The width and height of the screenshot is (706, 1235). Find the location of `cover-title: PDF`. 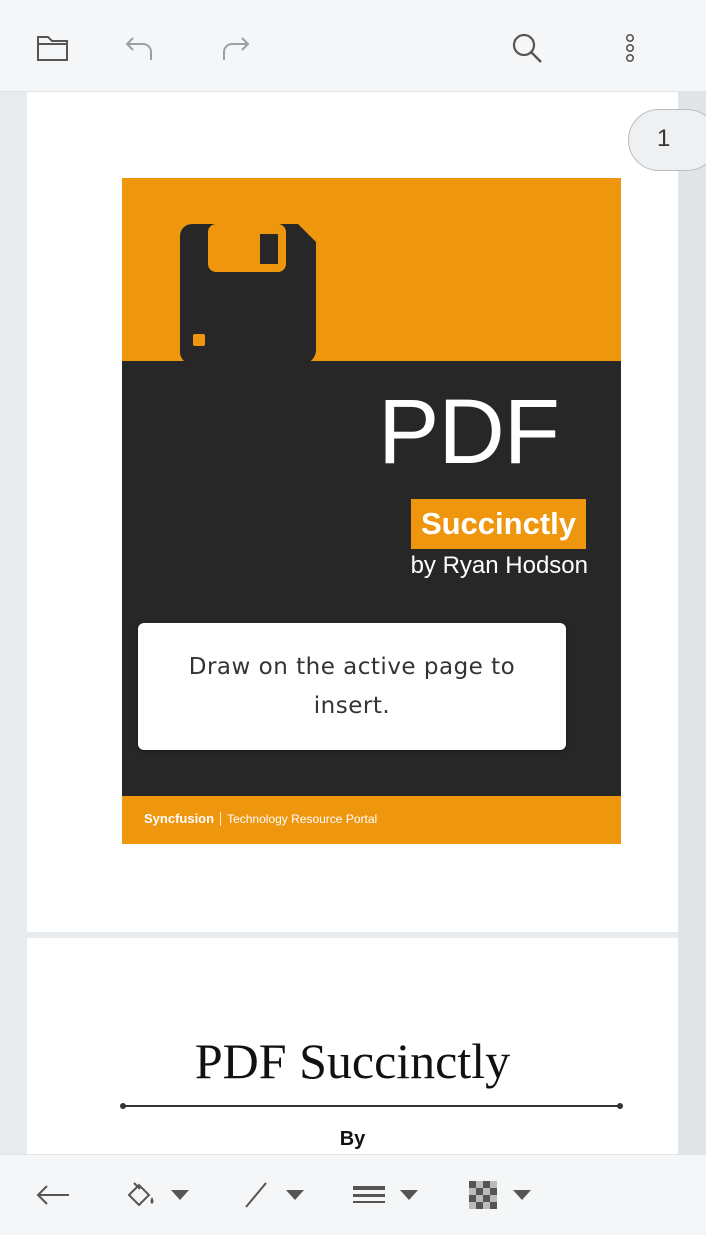

cover-title: PDF is located at coordinates (469, 432).